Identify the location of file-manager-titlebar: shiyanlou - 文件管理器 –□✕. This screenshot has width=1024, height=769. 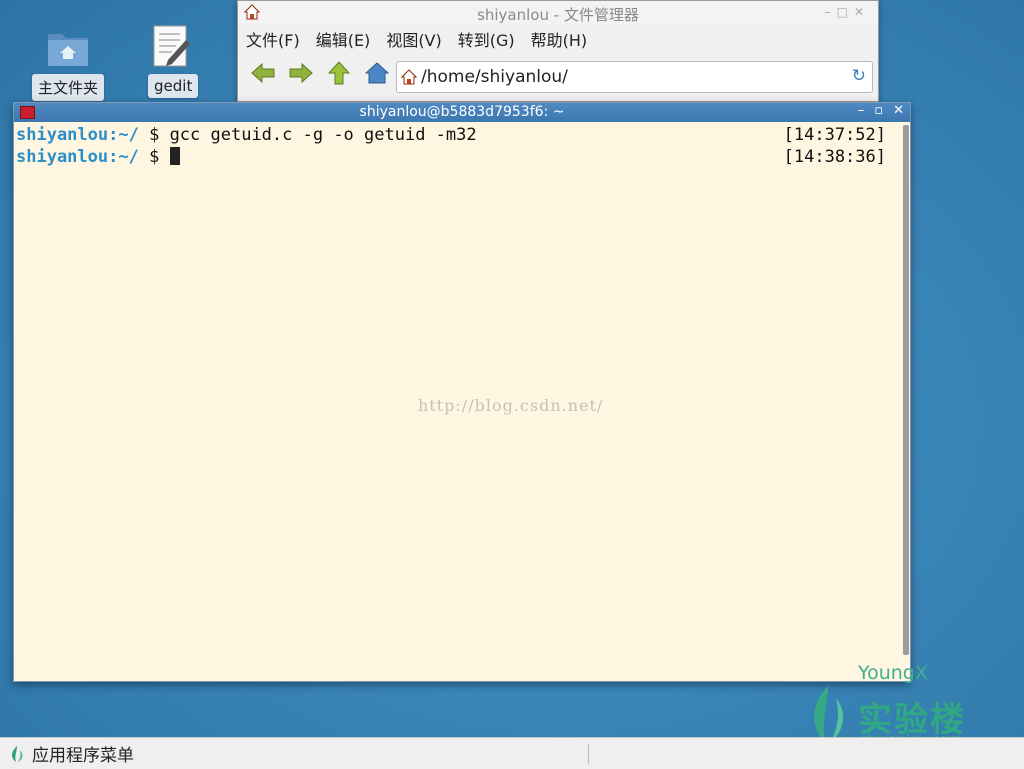
(558, 13).